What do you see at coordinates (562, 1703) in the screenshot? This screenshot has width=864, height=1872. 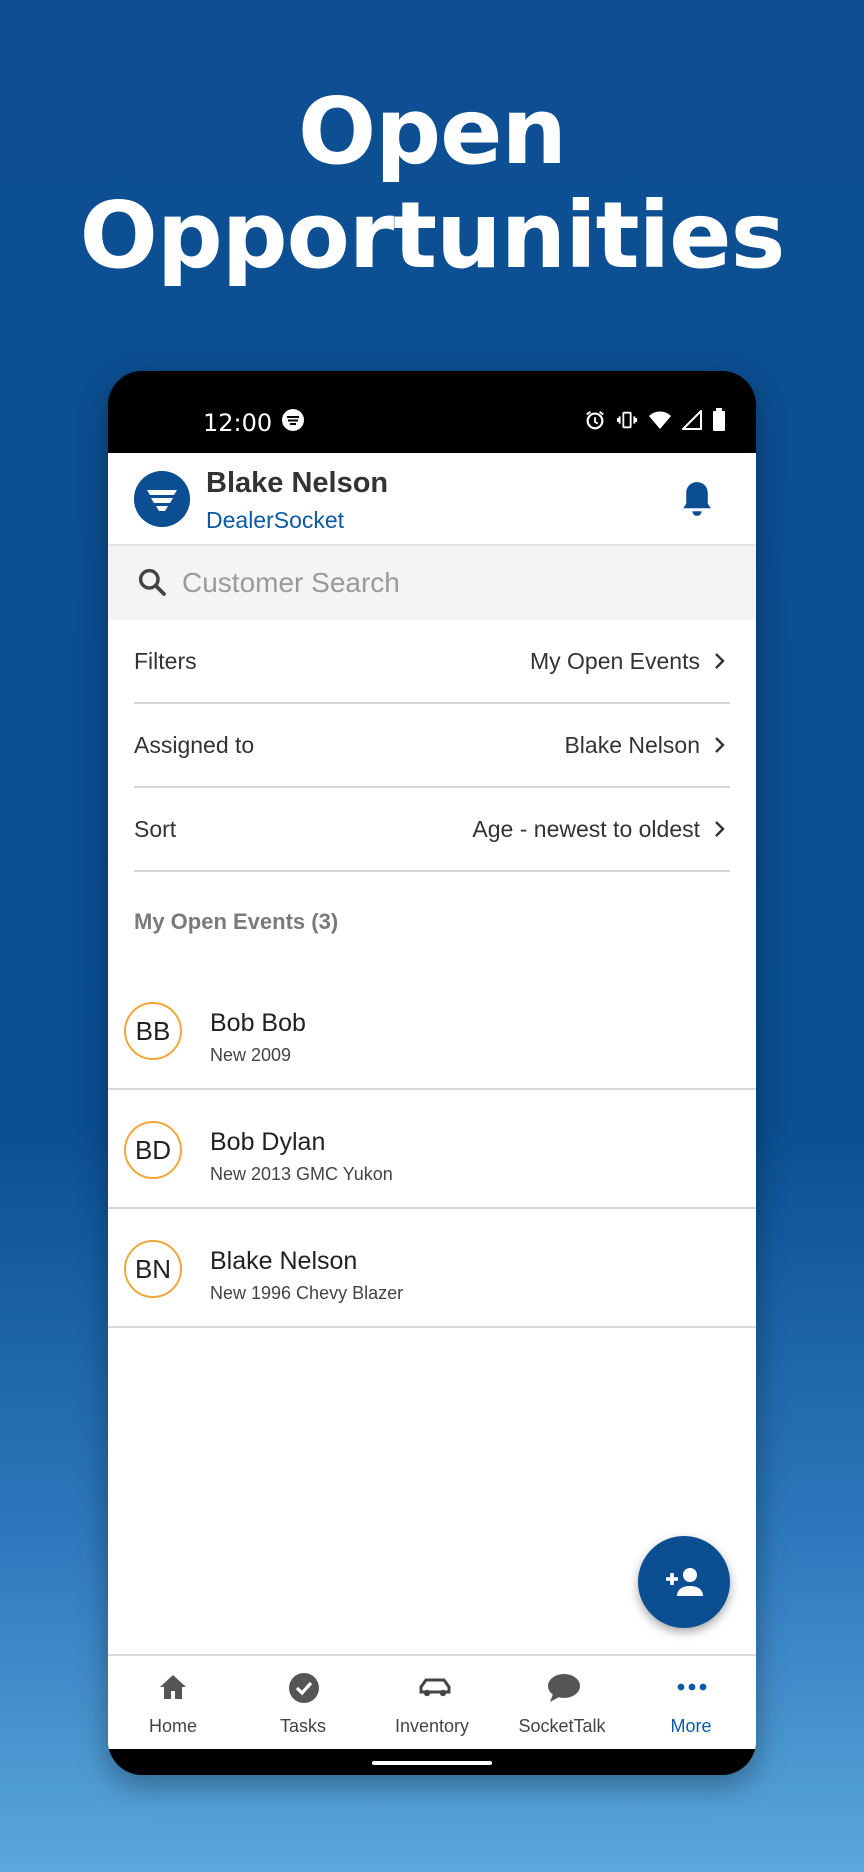 I see `tab-sockettalk: SocketTalk` at bounding box center [562, 1703].